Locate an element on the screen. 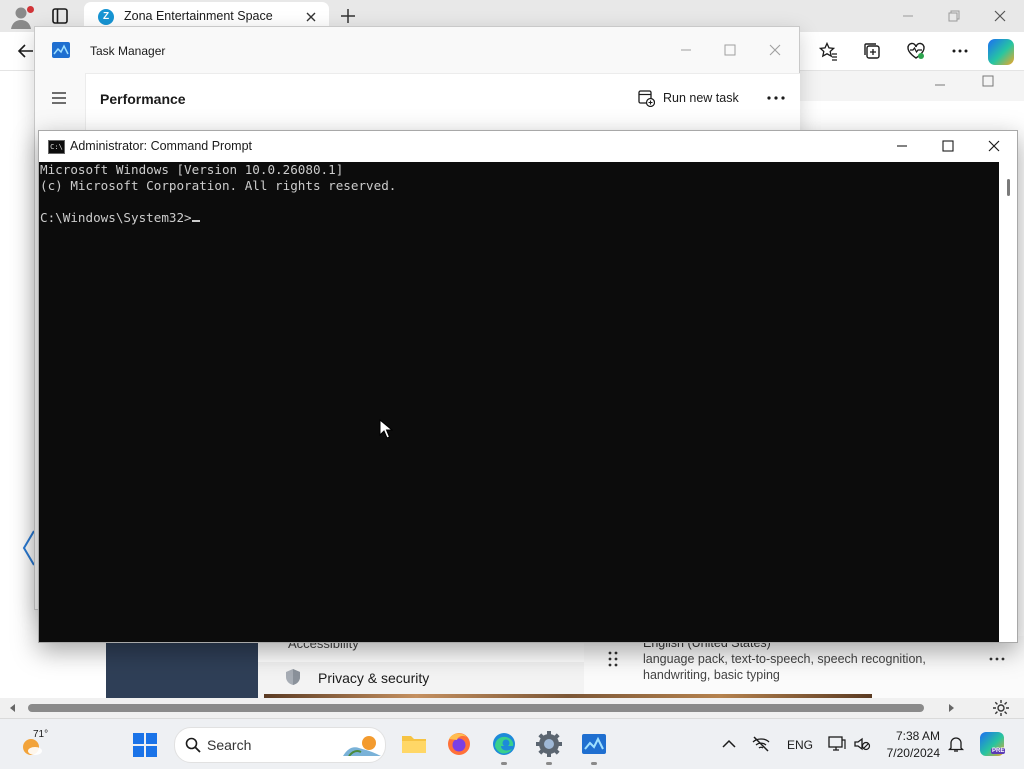  browser-close-icon is located at coordinates (1000, 16).